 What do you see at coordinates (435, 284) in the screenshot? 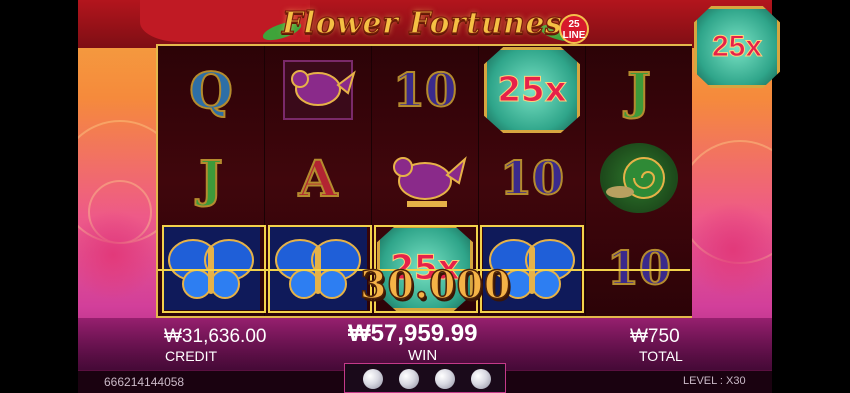
I see `win-amount-overlay: 30.000` at bounding box center [435, 284].